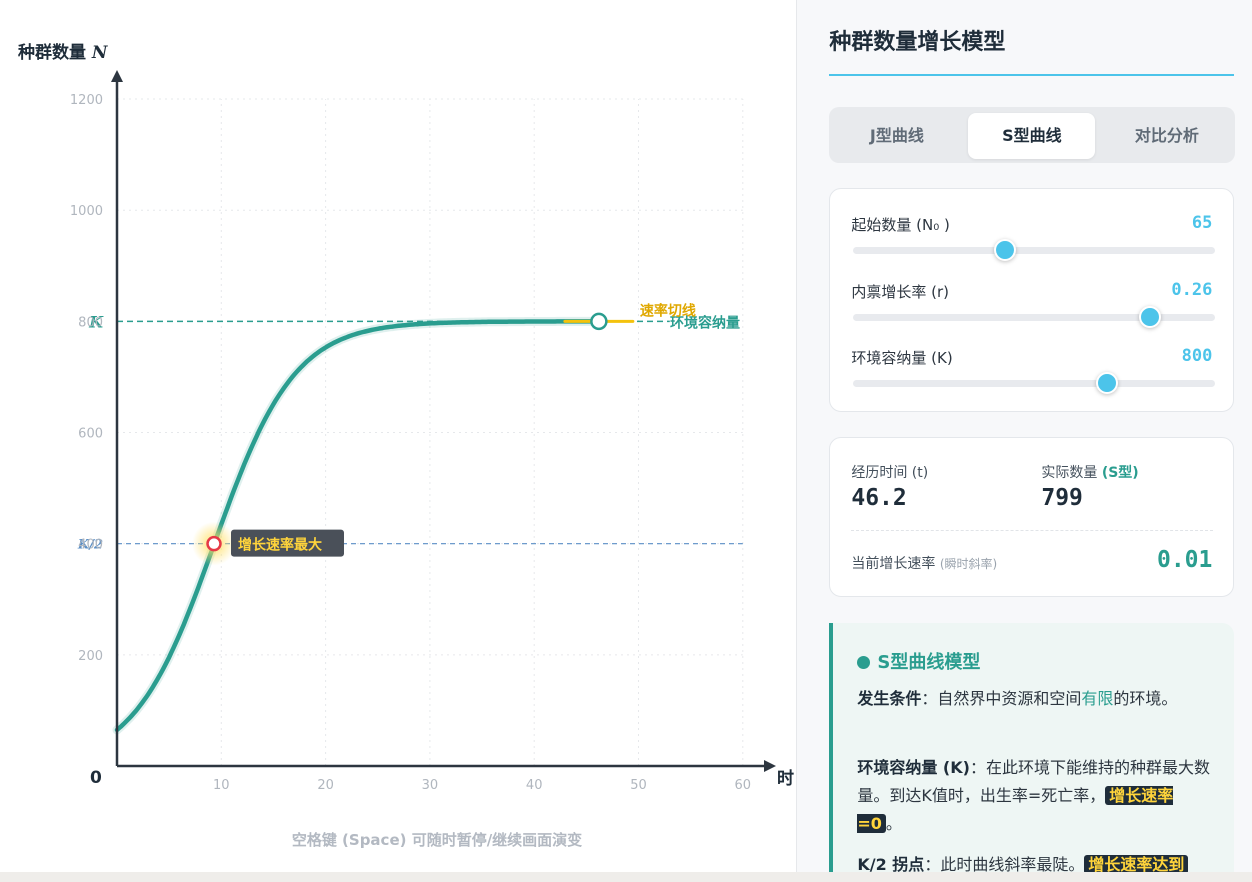 The height and width of the screenshot is (882, 1252). I want to click on x-axis-label: 时, so click(785, 779).